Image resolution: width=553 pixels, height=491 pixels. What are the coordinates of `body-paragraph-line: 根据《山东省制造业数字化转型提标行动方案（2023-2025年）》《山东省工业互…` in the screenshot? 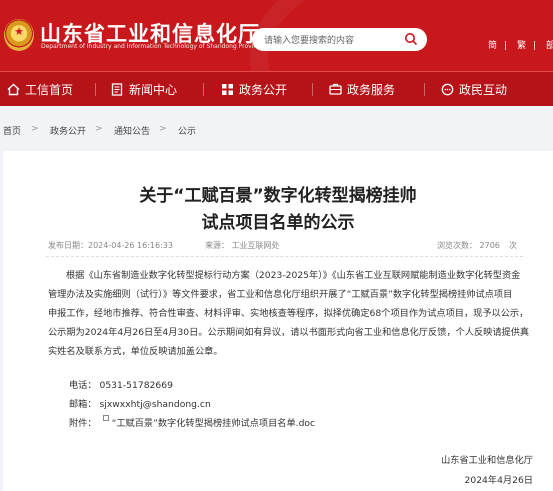 It's located at (293, 275).